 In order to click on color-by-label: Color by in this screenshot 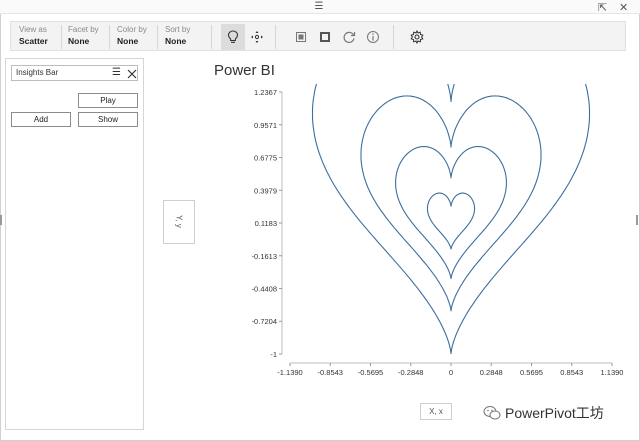, I will do `click(132, 29)`.